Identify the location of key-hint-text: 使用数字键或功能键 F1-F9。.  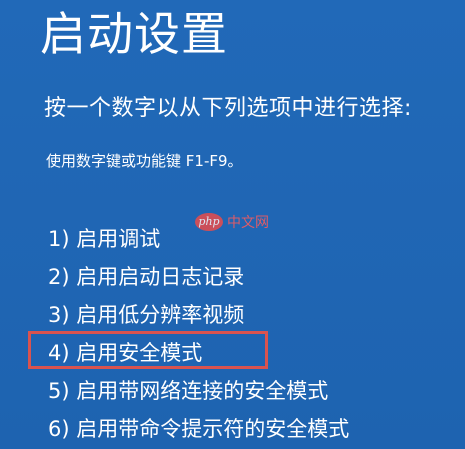
(144, 161).